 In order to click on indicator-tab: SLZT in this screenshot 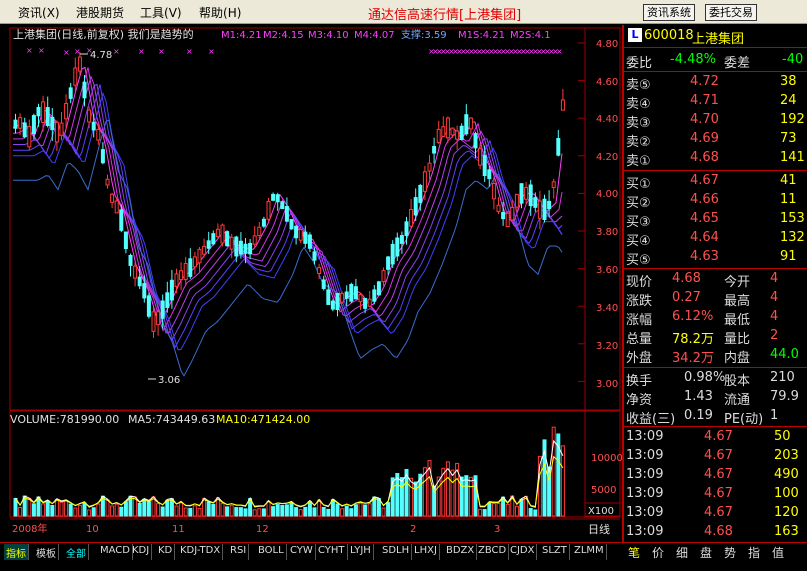, I will do `click(555, 552)`.